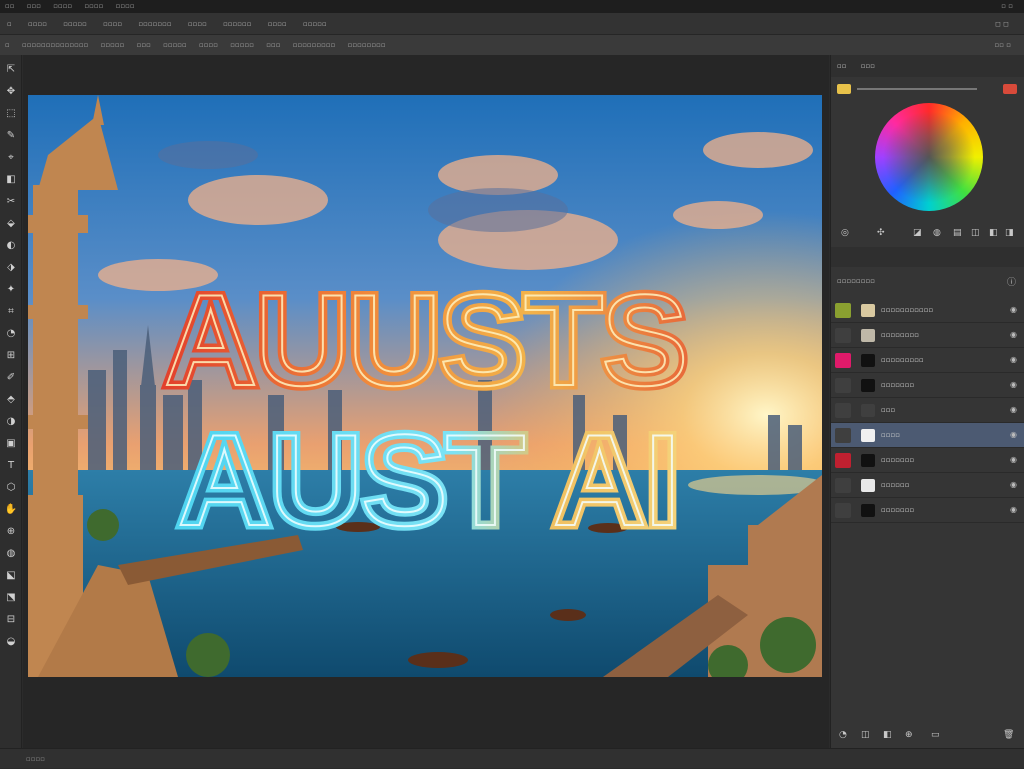  Describe the element at coordinates (11, 114) in the screenshot. I see `tool-button: ⬚` at that location.